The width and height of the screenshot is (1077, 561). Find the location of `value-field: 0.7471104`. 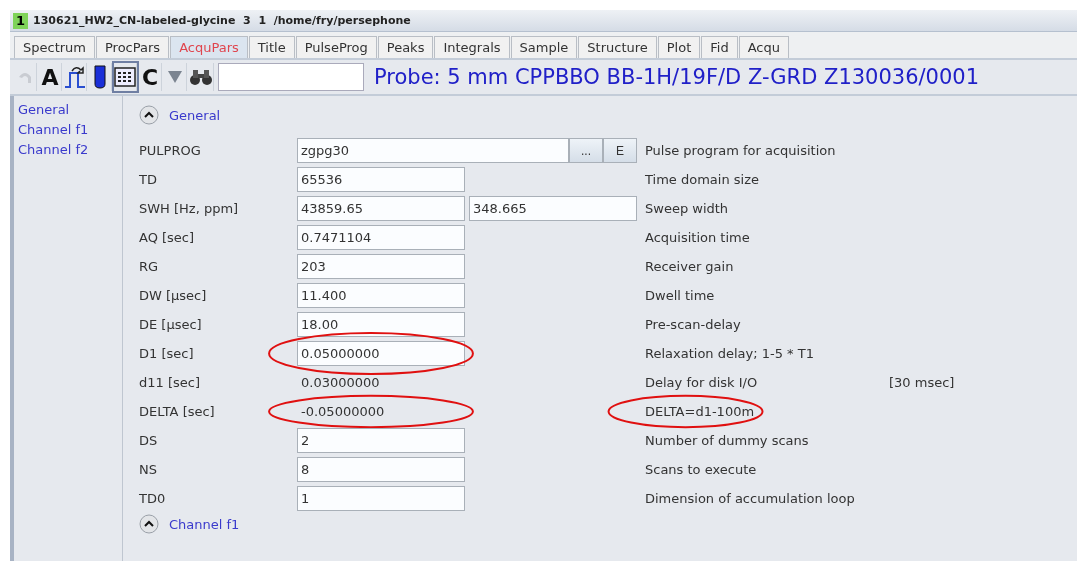

value-field: 0.7471104 is located at coordinates (381, 237).